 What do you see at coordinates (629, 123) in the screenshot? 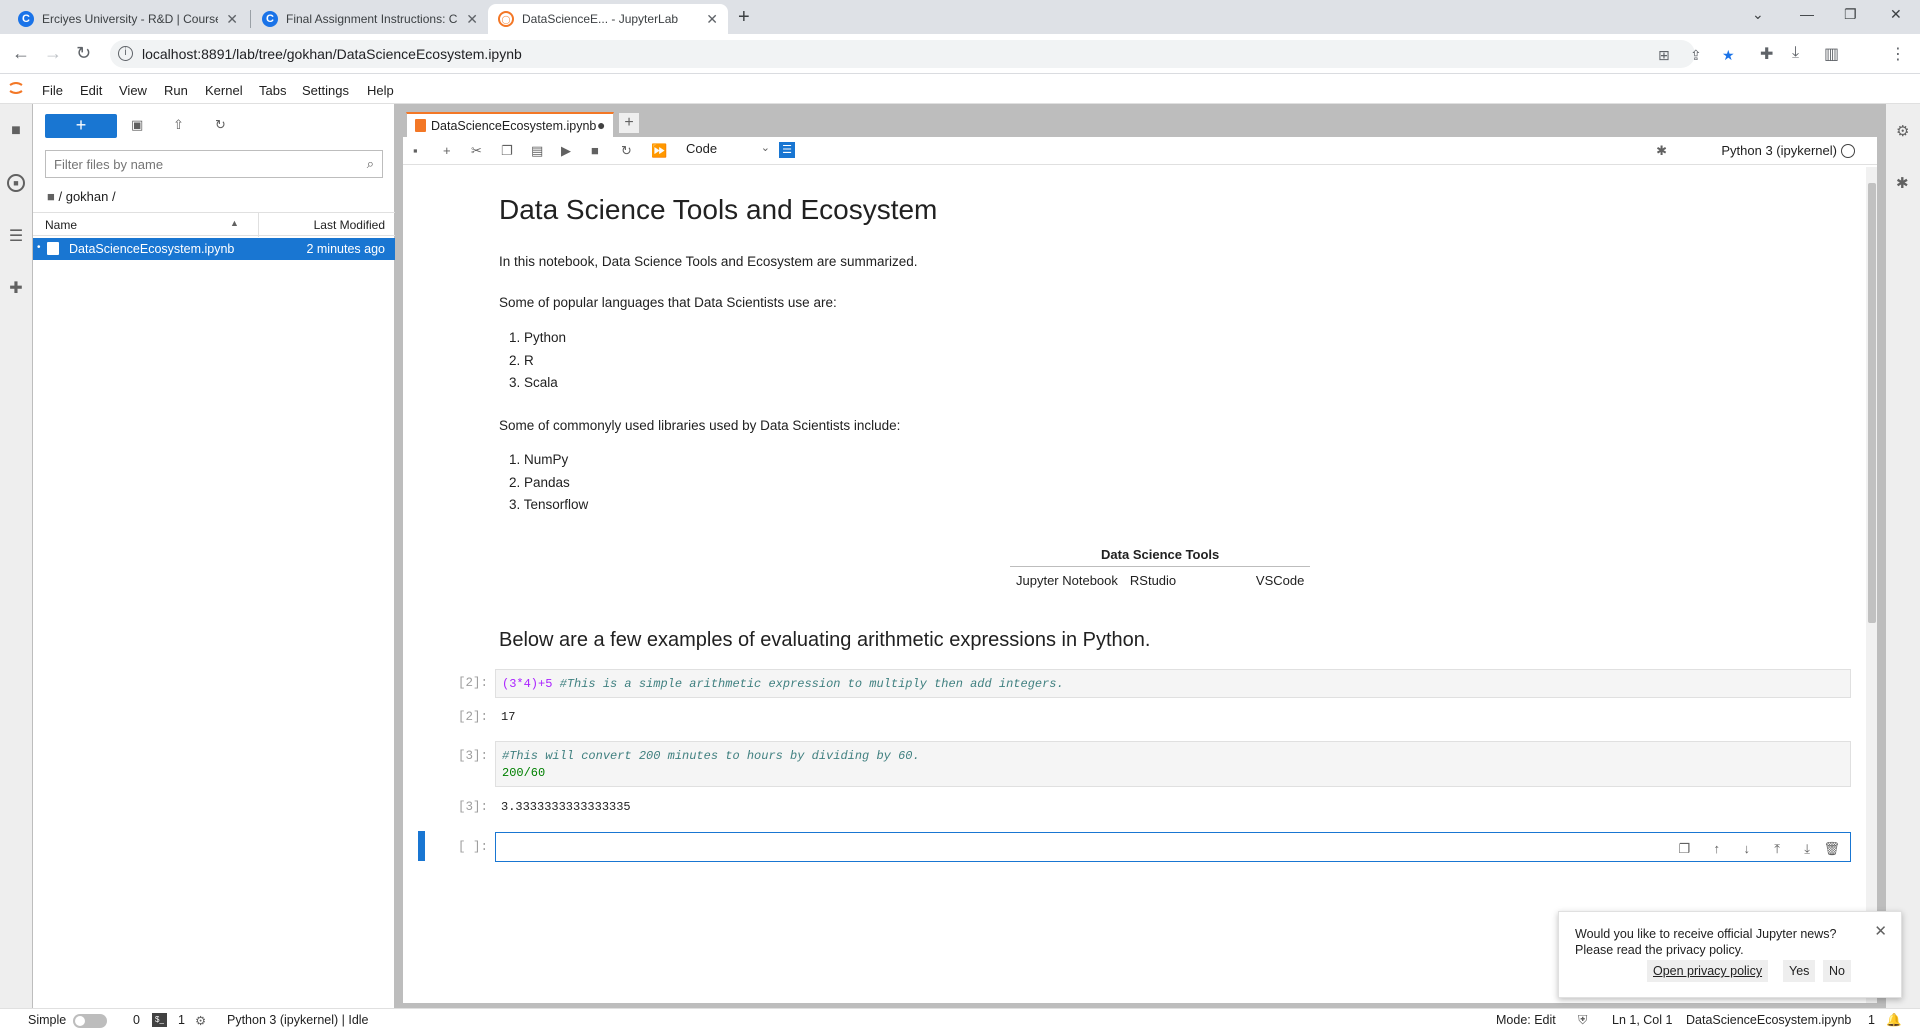
I see `add-tab-plus-icon: +` at bounding box center [629, 123].